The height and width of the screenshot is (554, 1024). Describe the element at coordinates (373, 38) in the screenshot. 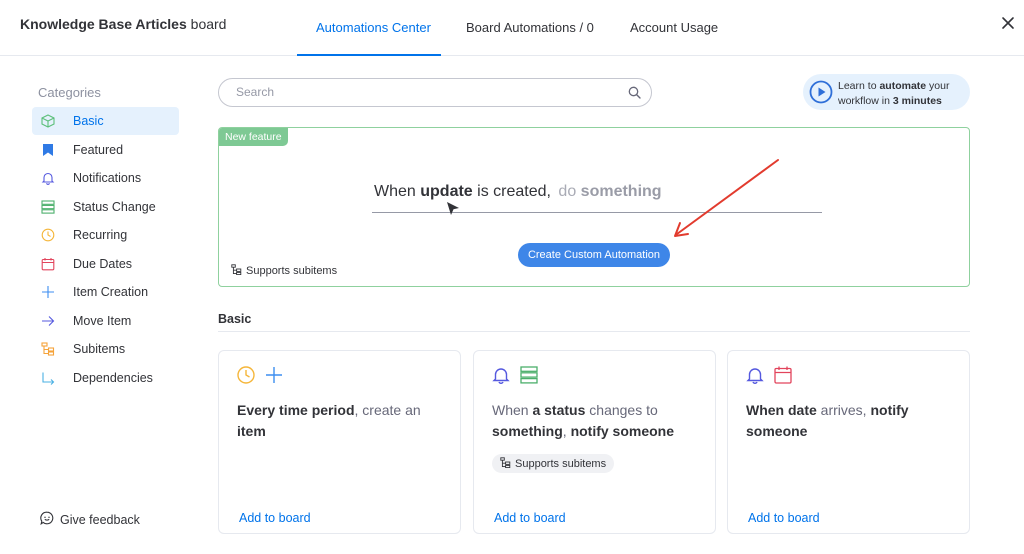

I see `tab-automations-center: Automations Center` at that location.